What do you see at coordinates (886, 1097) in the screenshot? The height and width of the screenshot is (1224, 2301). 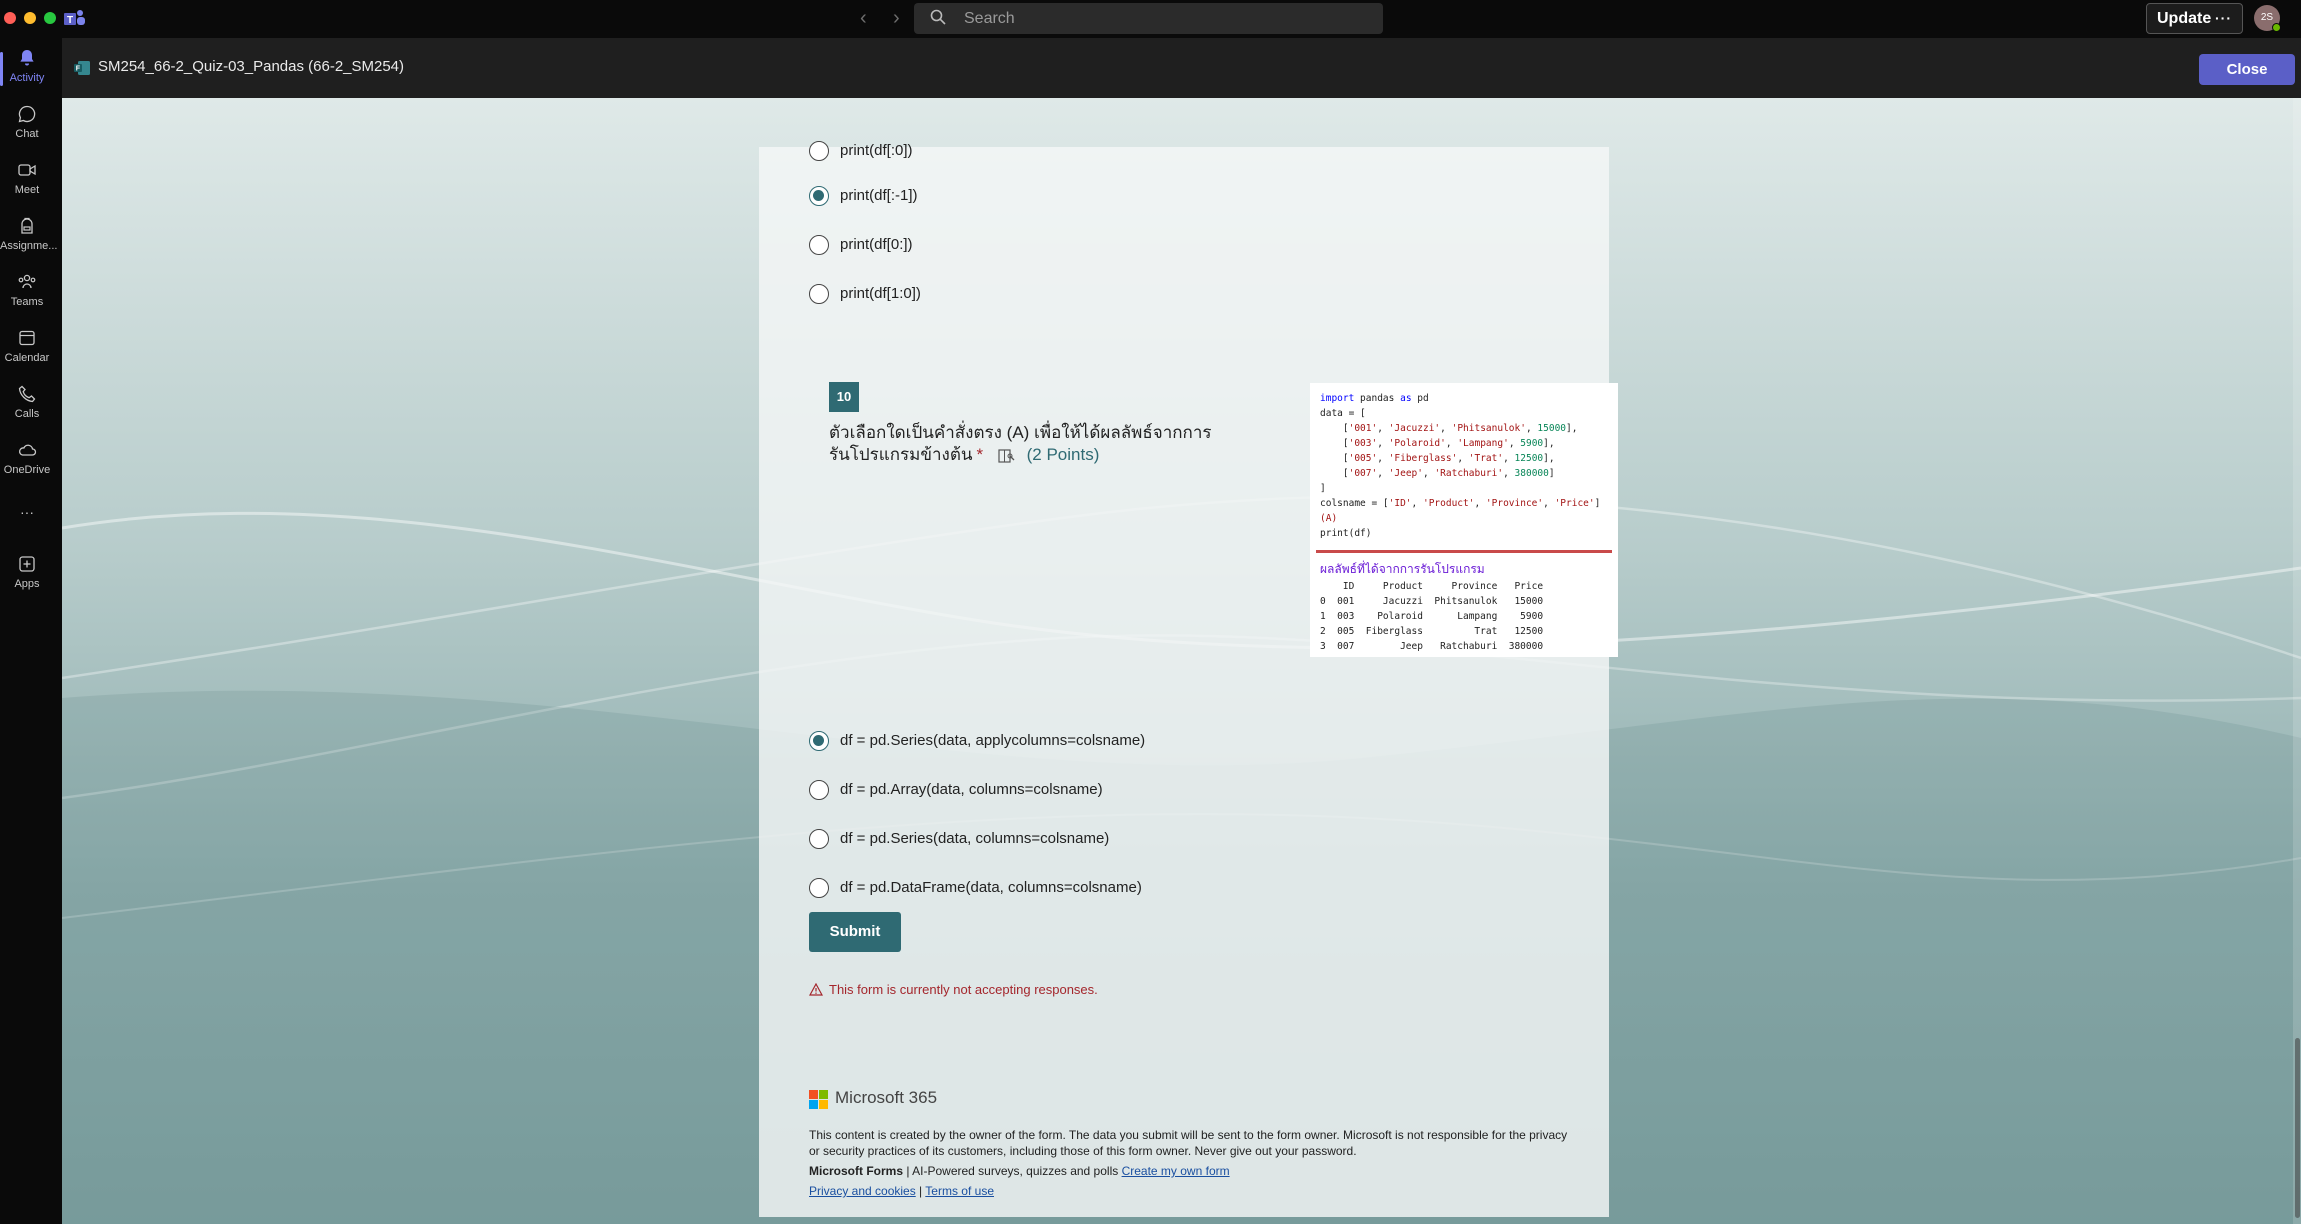 I see `brand-name: Microsoft 365` at bounding box center [886, 1097].